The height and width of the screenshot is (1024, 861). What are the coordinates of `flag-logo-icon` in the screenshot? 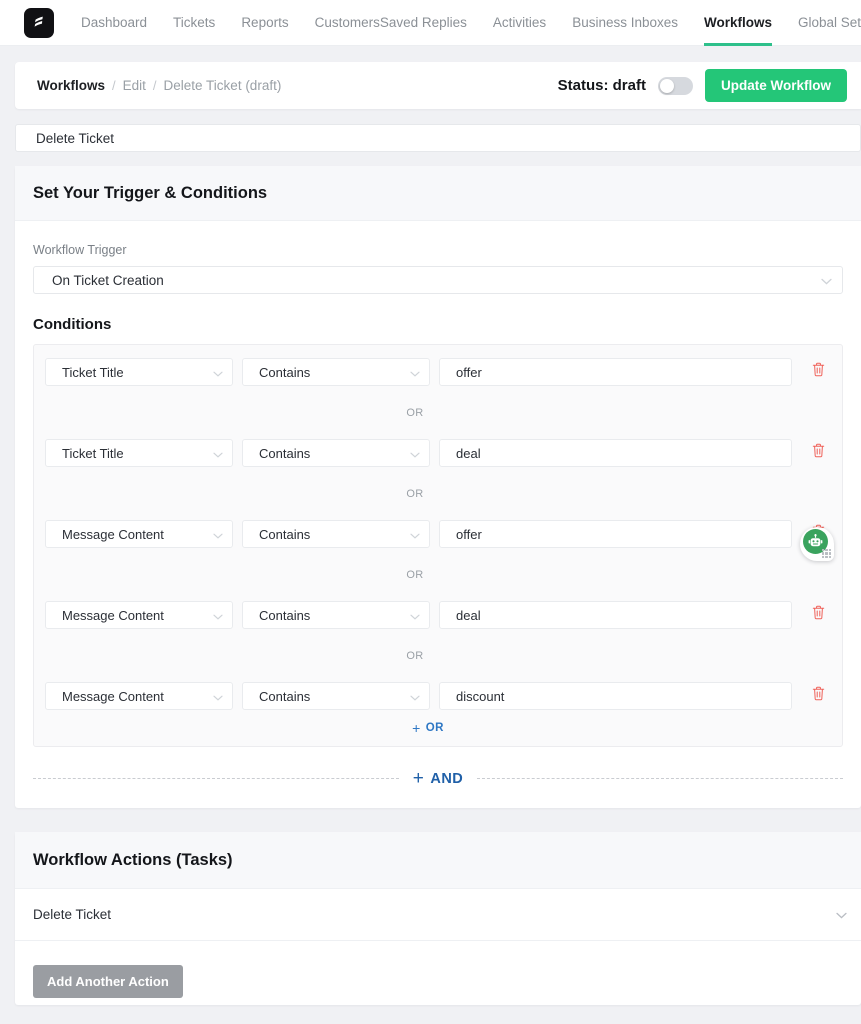 It's located at (39, 22).